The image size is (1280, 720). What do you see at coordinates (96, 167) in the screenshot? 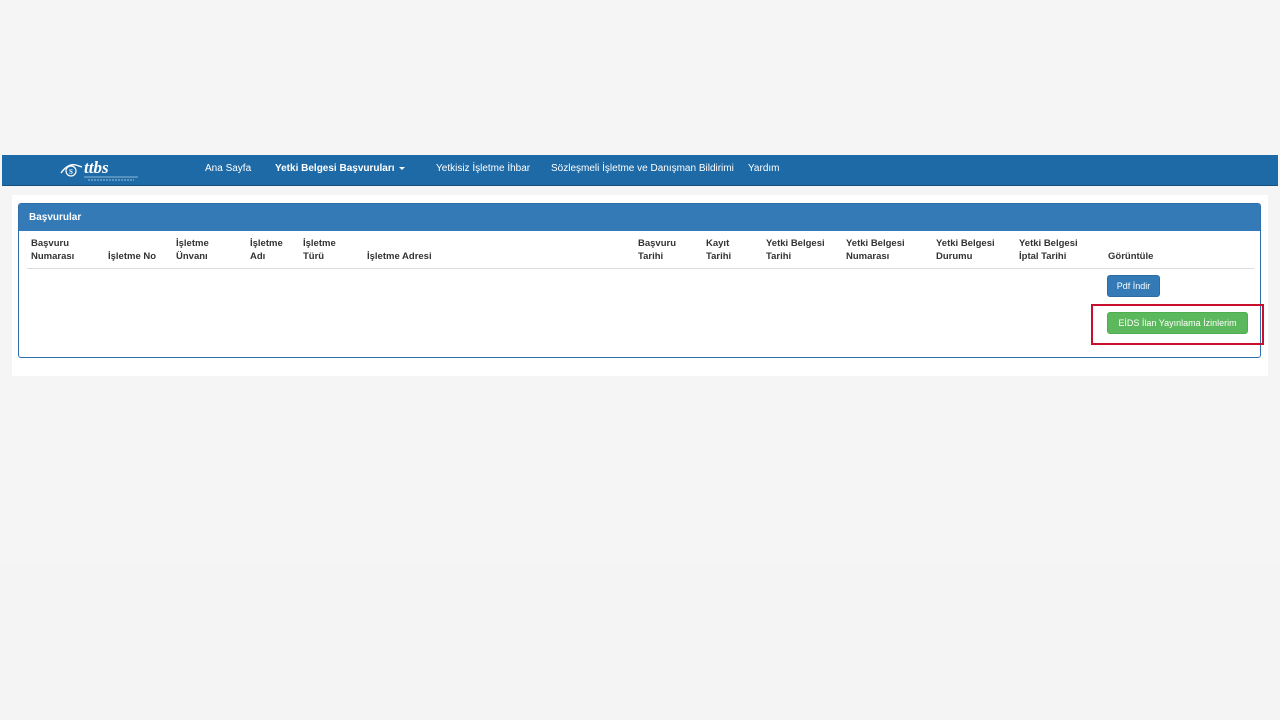
I see `svg-text: ttbs` at bounding box center [96, 167].